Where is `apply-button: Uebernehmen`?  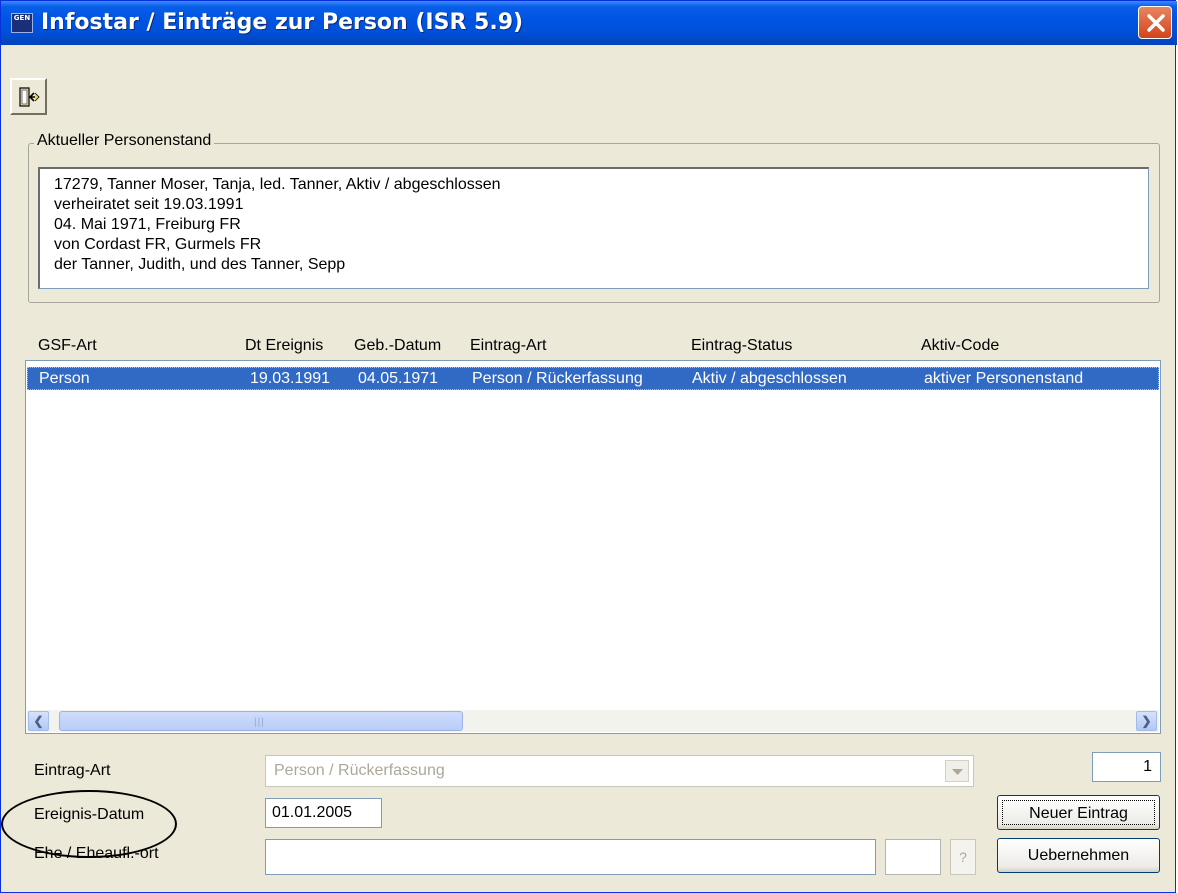 apply-button: Uebernehmen is located at coordinates (1078, 855).